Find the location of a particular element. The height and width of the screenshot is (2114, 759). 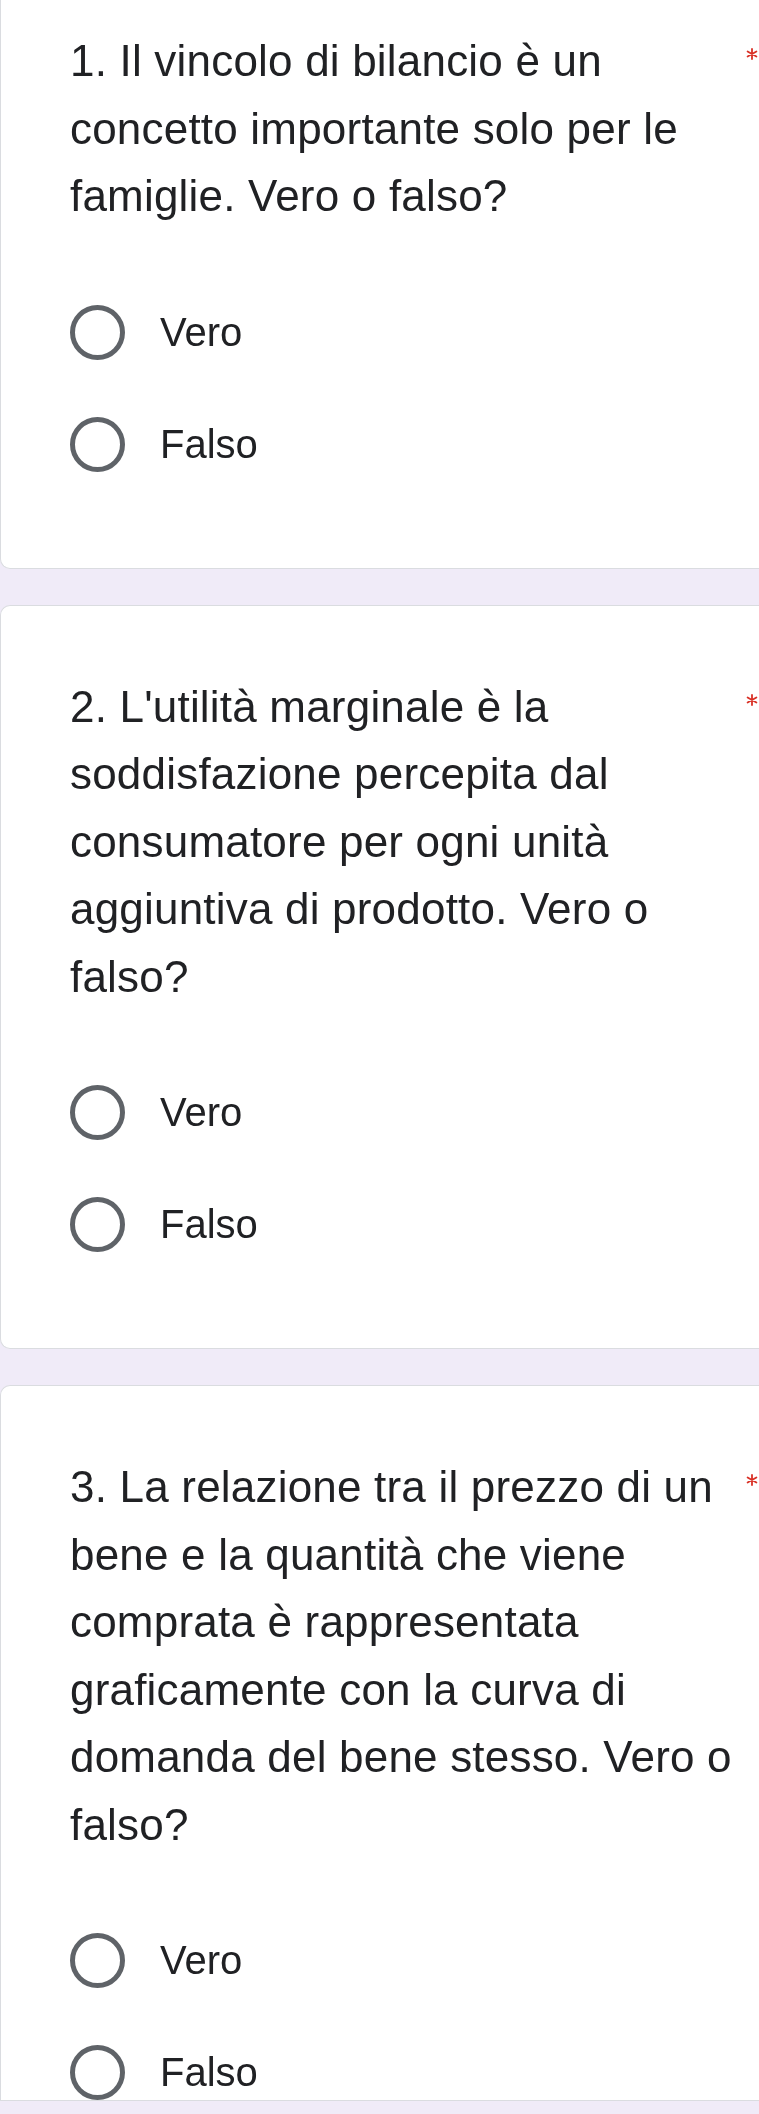

question-text: 2. L'utilità marginale è la soddisfazione percepita dal consumatore per ogni unità aggiuntiva di prodotto. Vero o falso? is located at coordinates (360, 841).